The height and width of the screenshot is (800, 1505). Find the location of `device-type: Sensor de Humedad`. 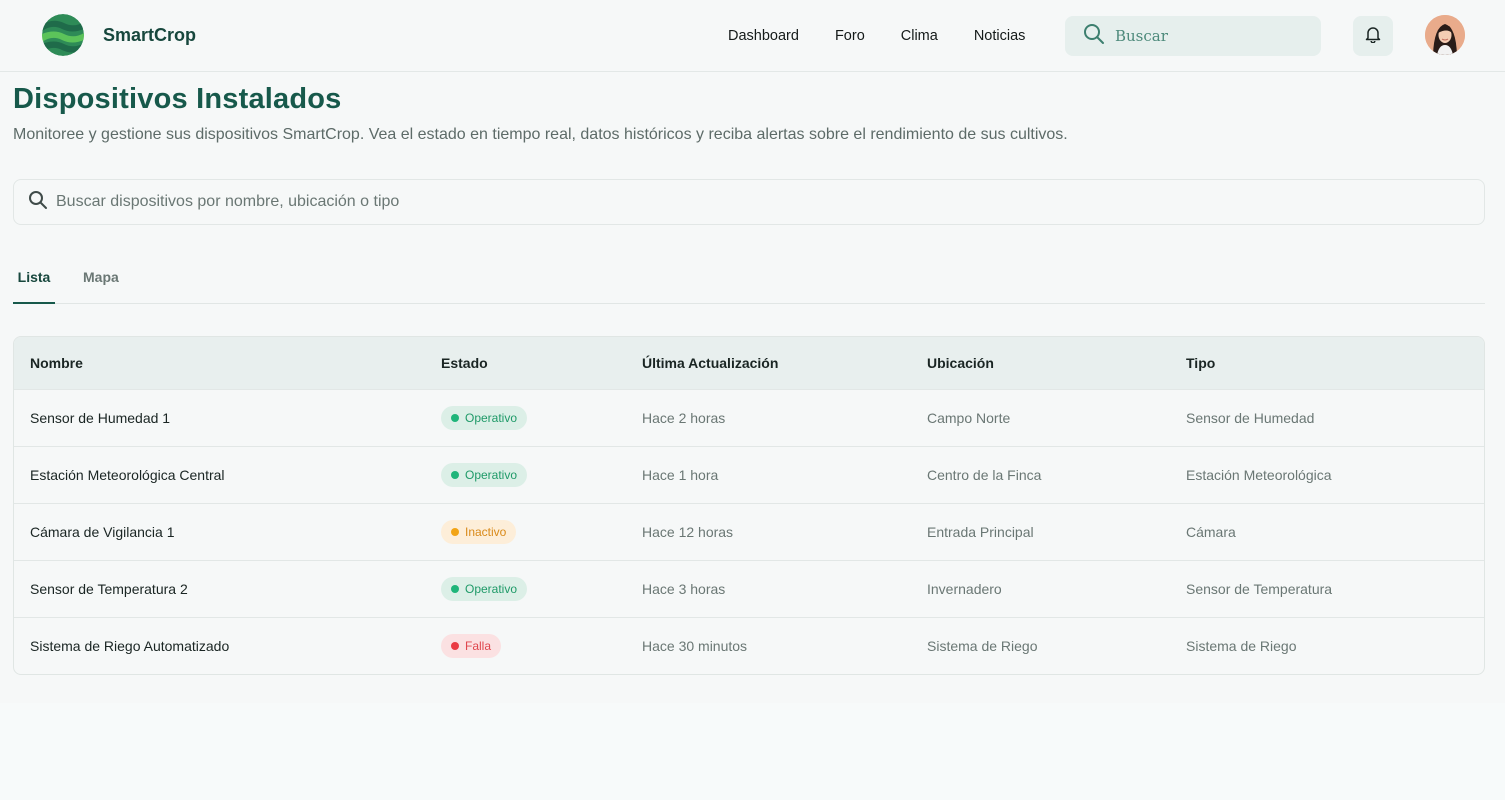

device-type: Sensor de Humedad is located at coordinates (1250, 417).